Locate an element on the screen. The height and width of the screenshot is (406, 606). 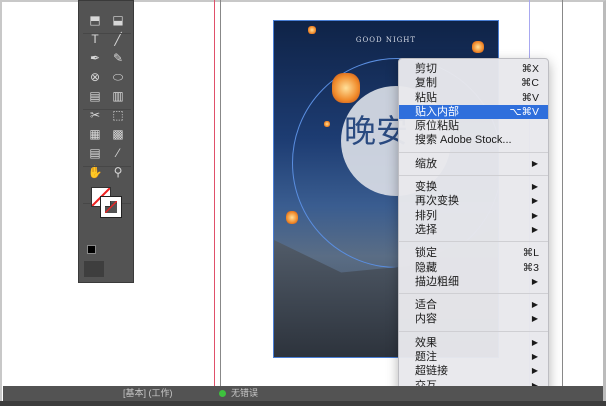
rectangle-frame-tool-icon: ⊗ is located at coordinates (95, 77).